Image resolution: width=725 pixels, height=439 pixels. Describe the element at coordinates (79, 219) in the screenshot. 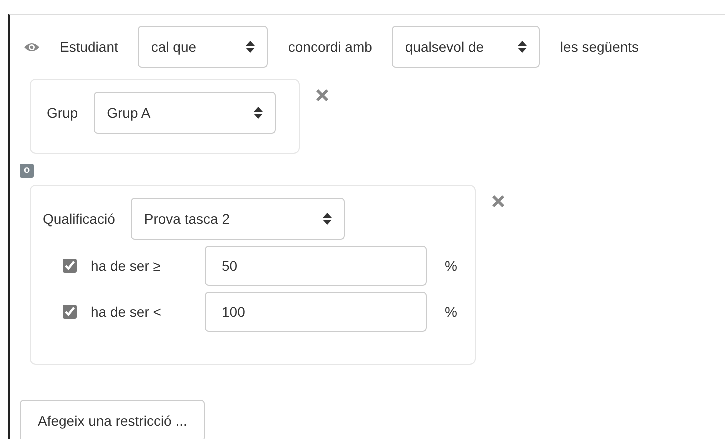

I see `field-label: Qualificació` at that location.